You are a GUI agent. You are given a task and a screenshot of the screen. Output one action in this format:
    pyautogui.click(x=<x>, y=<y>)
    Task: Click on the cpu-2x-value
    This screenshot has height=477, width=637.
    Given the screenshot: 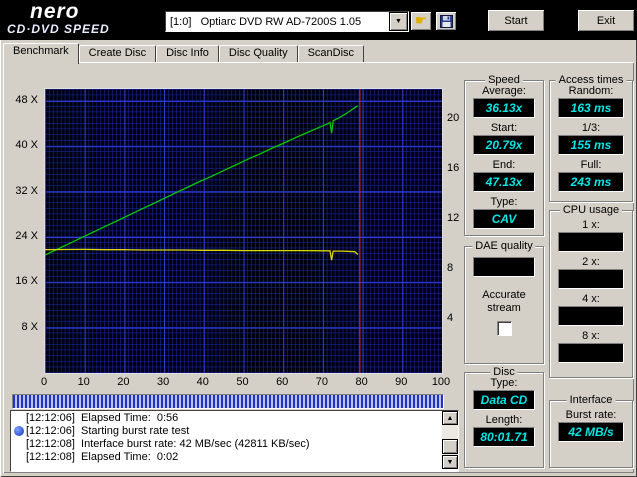 What is the action you would take?
    pyautogui.click(x=591, y=279)
    